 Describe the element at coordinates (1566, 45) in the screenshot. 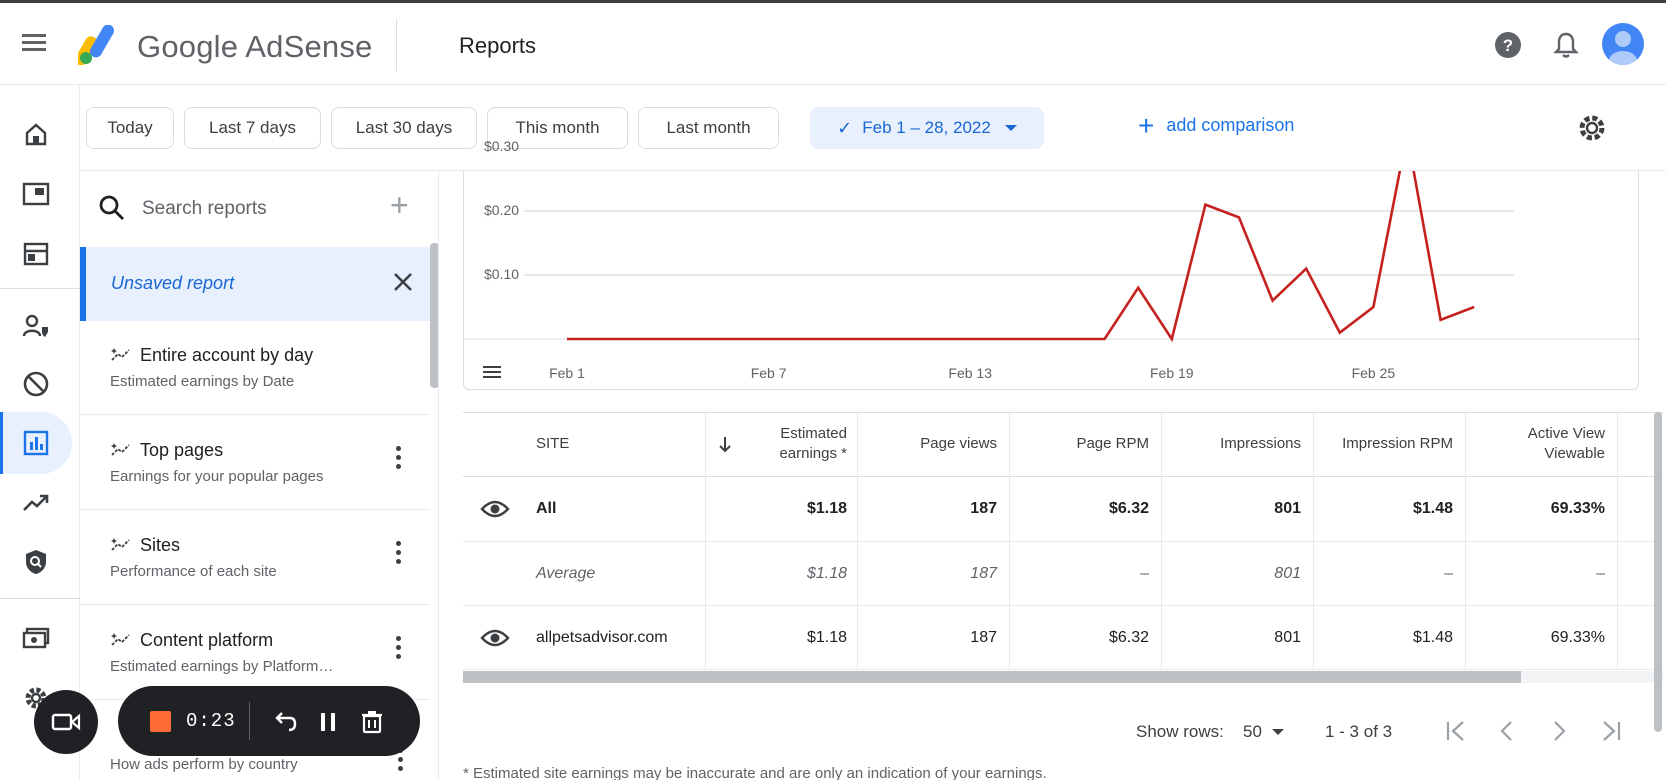

I see `notifications-bell-icon` at that location.